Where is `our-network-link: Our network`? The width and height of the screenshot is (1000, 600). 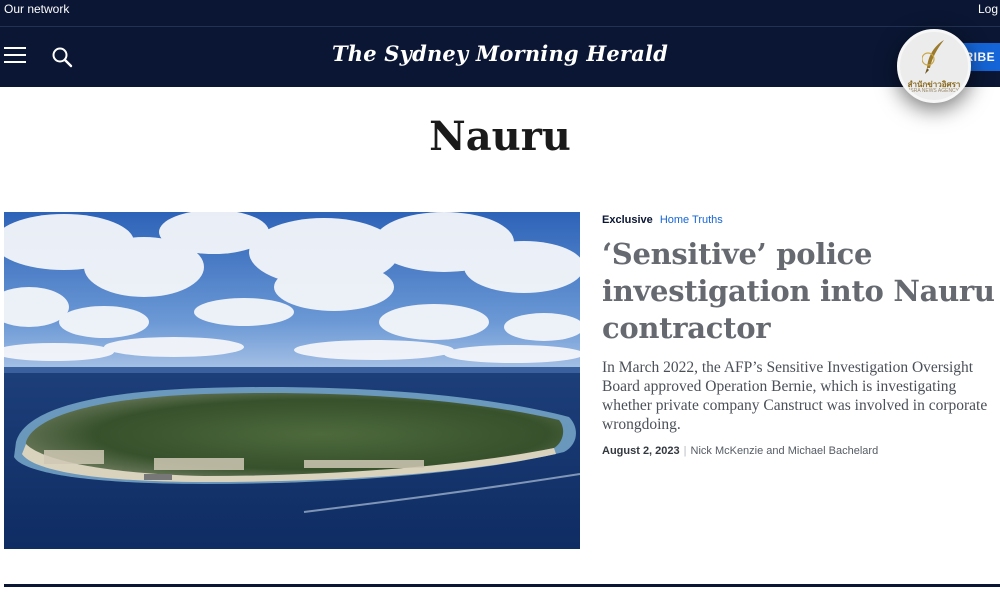
our-network-link: Our network is located at coordinates (36, 9).